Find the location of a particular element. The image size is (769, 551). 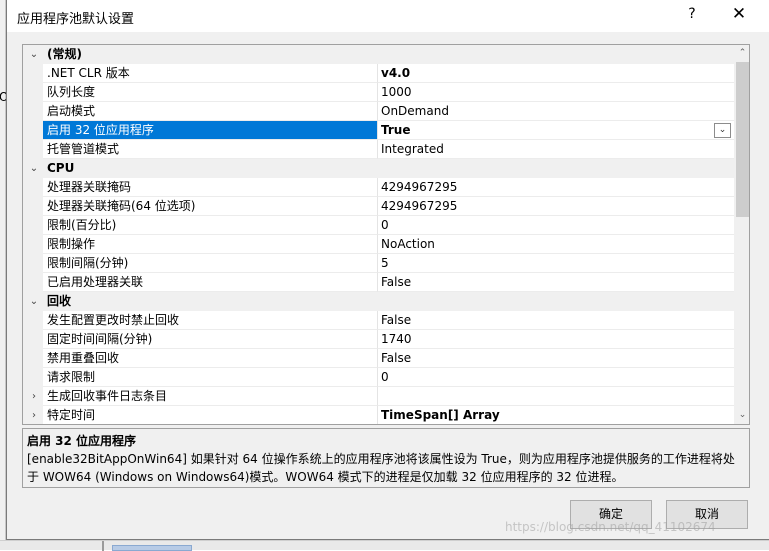

value-dropdown-button: ⌄ is located at coordinates (722, 130).